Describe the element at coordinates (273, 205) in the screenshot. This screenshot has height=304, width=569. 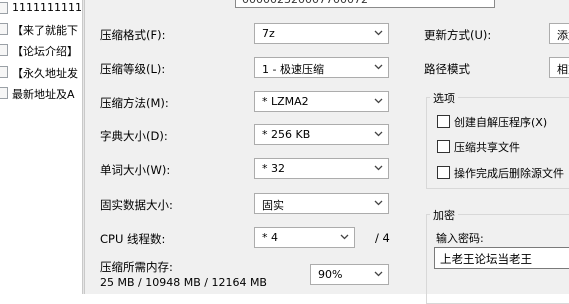
I see `solid-block-select-value: 固实` at that location.